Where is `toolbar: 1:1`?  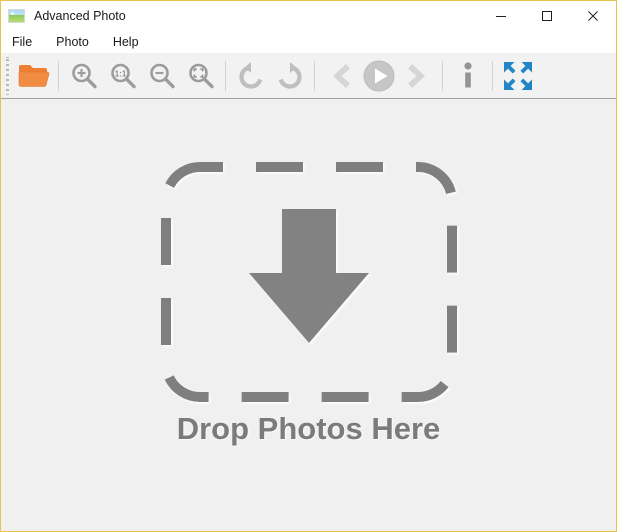
toolbar: 1:1 is located at coordinates (308, 76).